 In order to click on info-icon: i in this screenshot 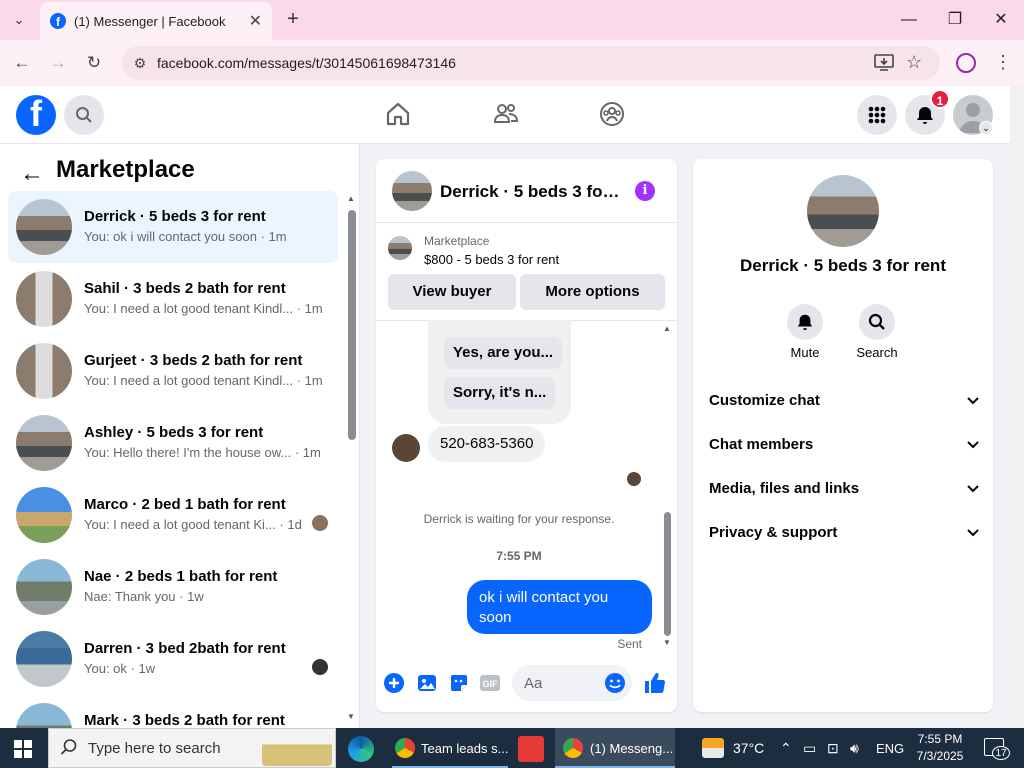, I will do `click(645, 191)`.